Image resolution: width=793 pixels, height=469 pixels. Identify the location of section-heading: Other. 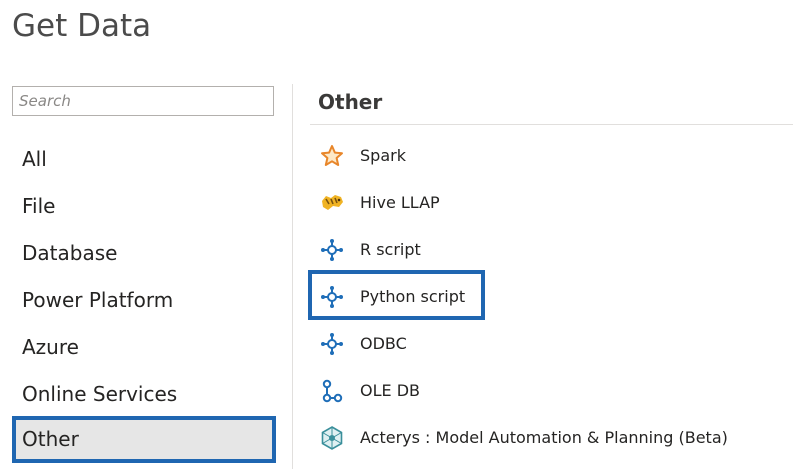
(350, 102).